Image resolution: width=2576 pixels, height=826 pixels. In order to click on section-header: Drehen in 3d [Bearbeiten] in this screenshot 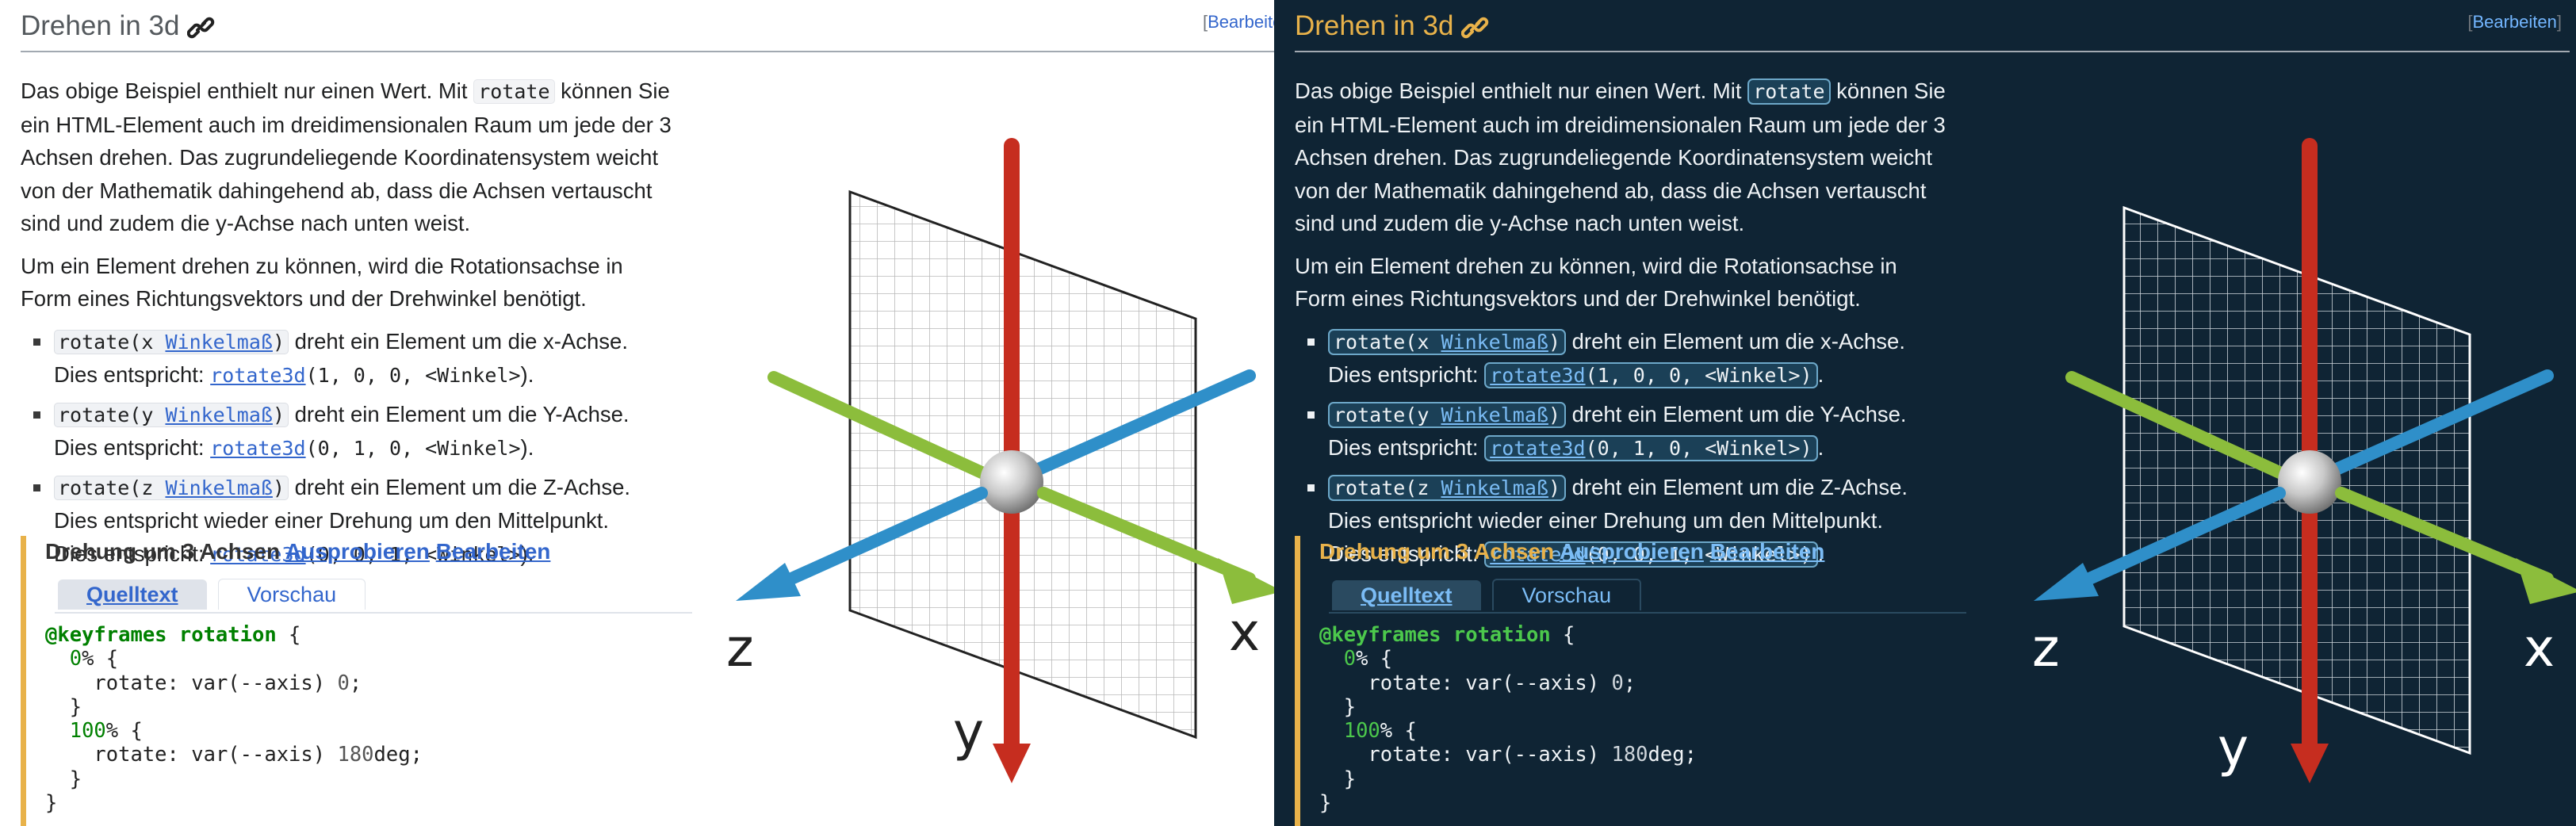, I will do `click(1932, 26)`.